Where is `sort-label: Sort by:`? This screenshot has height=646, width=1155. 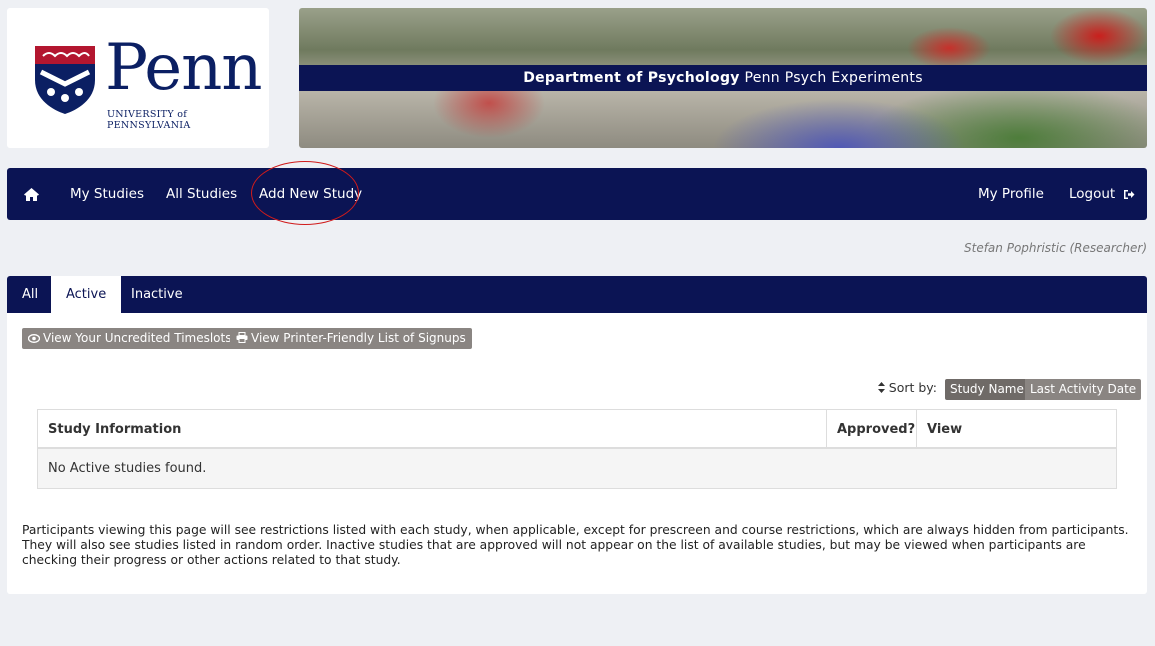 sort-label: Sort by: is located at coordinates (907, 387).